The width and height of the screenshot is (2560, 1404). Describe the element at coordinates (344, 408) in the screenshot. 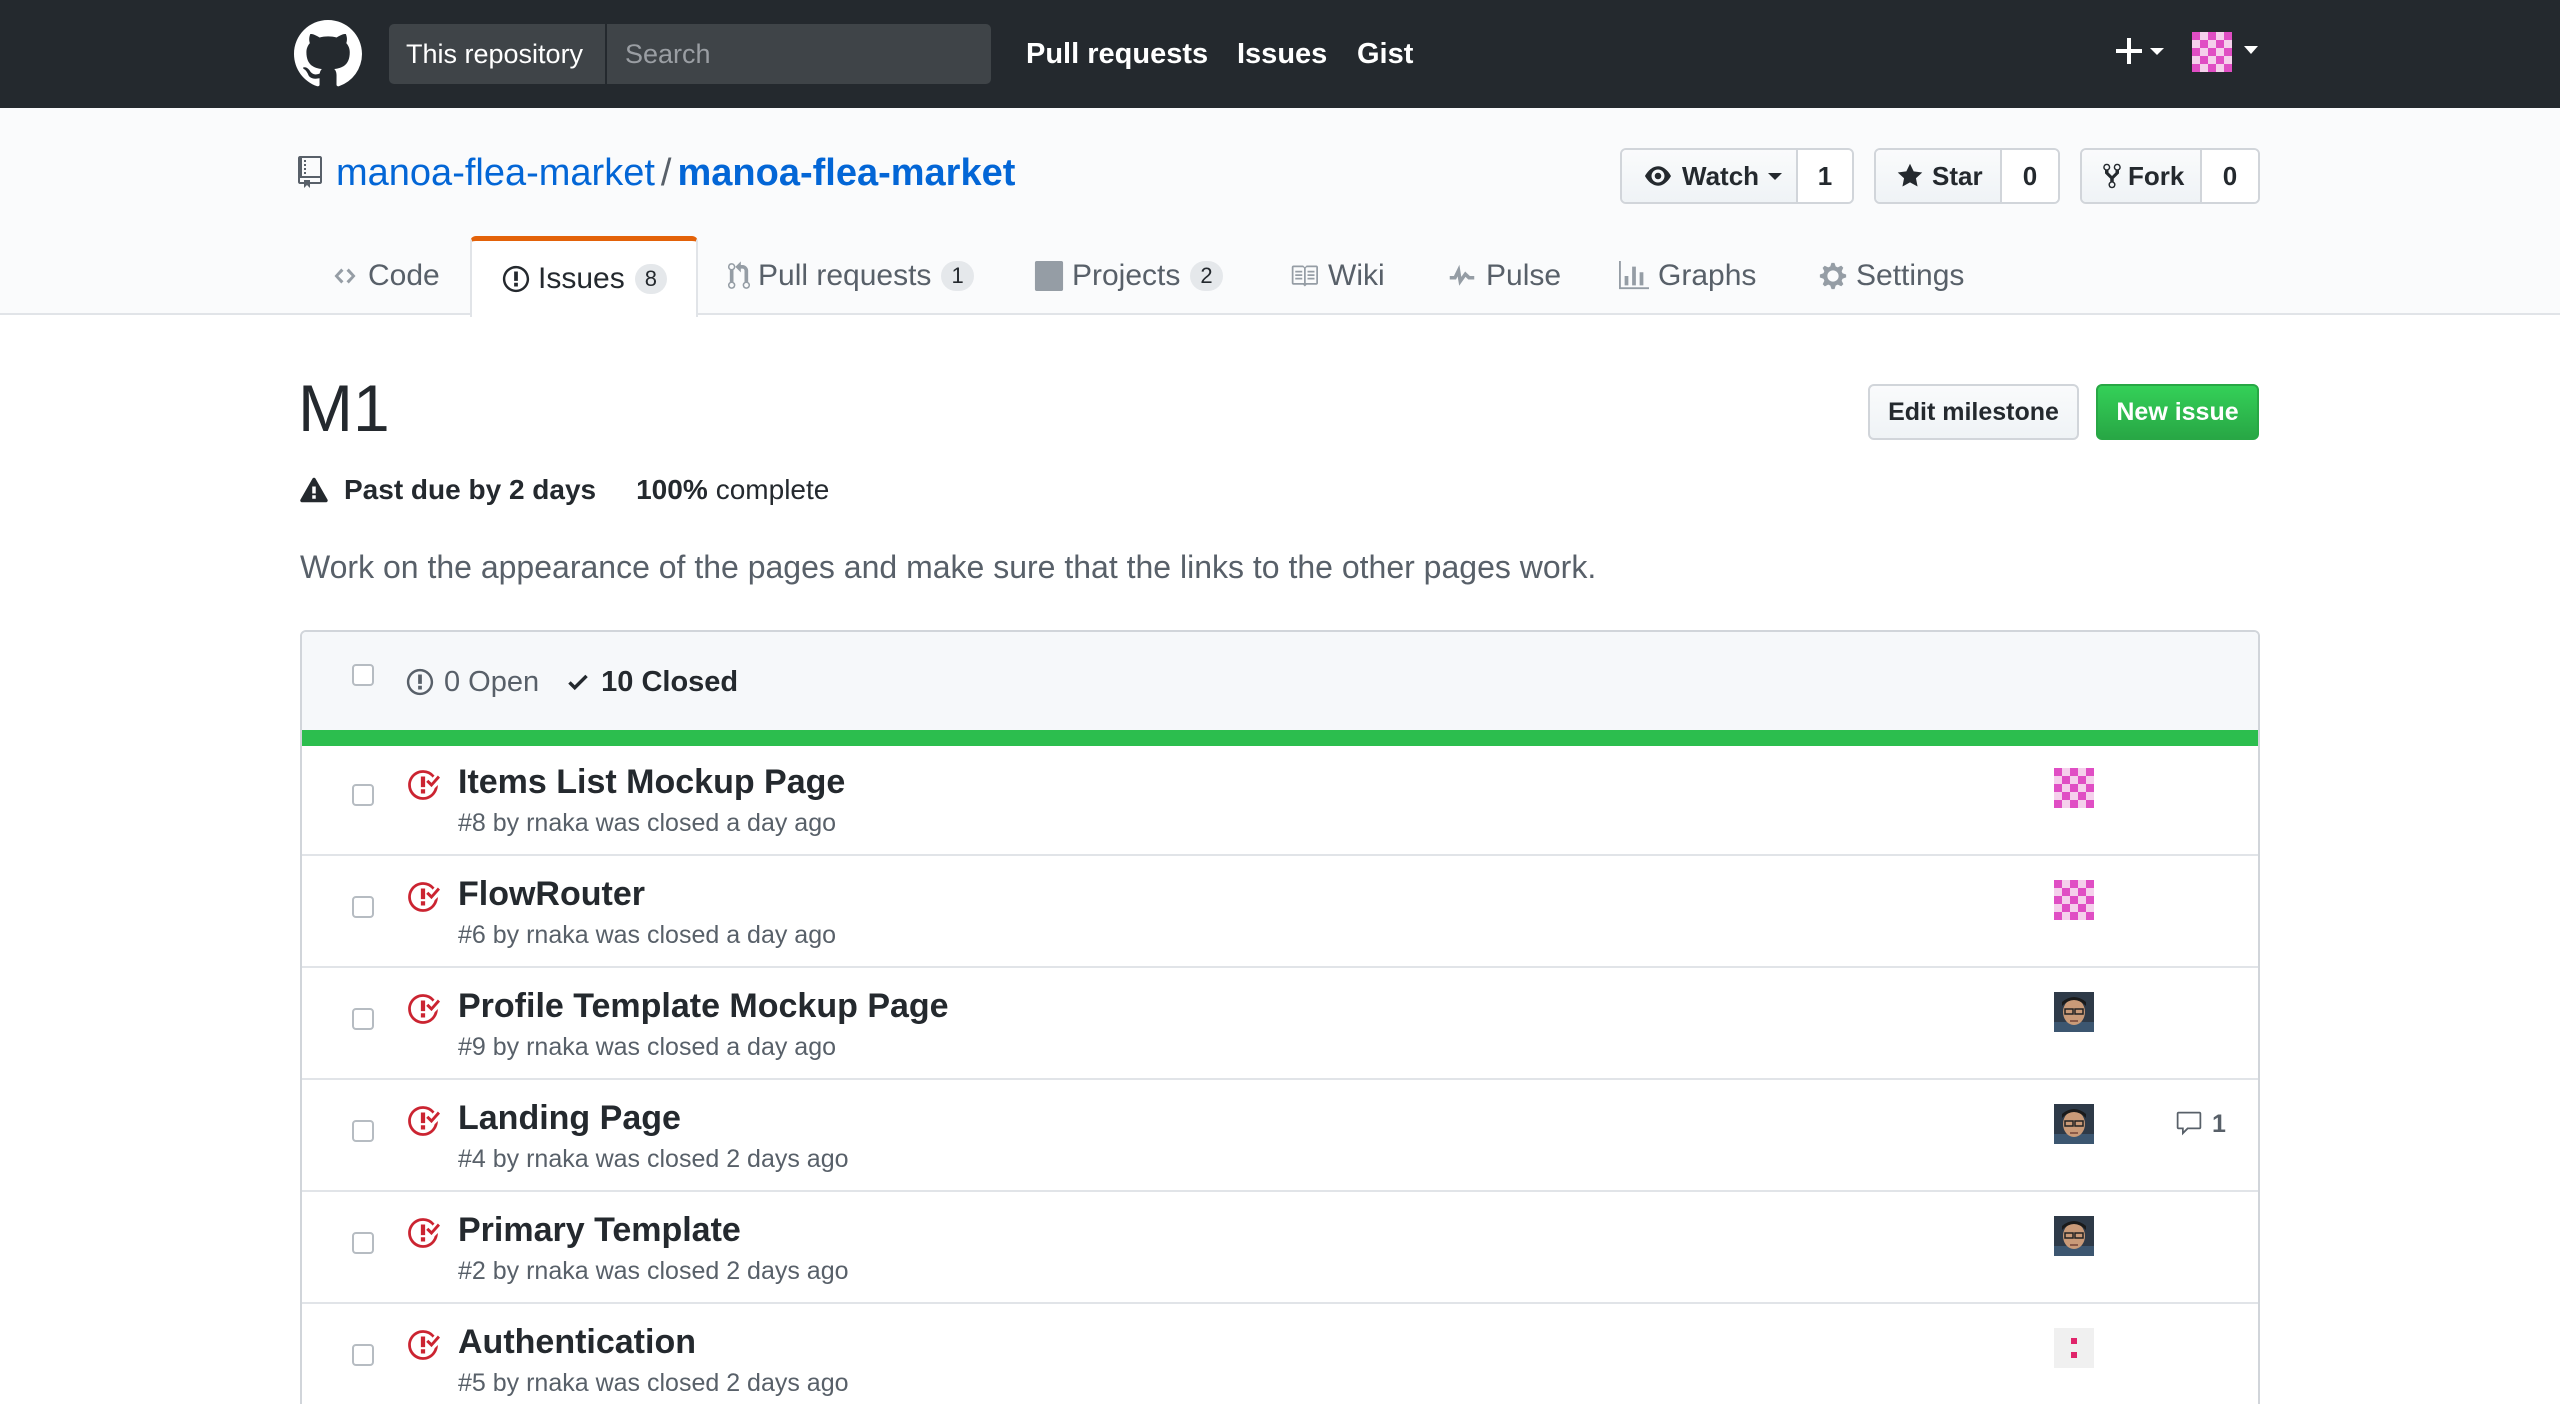

I see `milestone-title: M1` at that location.